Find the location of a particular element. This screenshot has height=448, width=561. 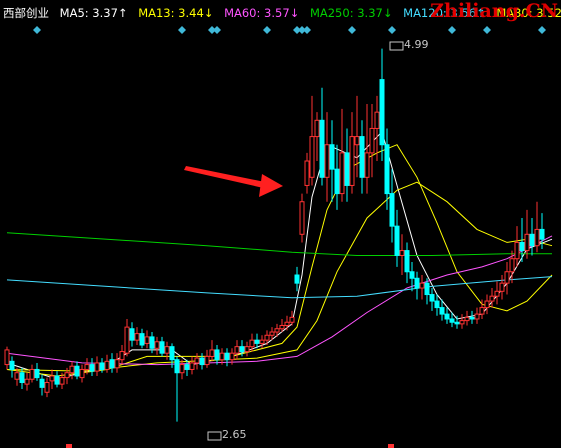

ma13-readout: MA13: 3.44↓ is located at coordinates (176, 13).